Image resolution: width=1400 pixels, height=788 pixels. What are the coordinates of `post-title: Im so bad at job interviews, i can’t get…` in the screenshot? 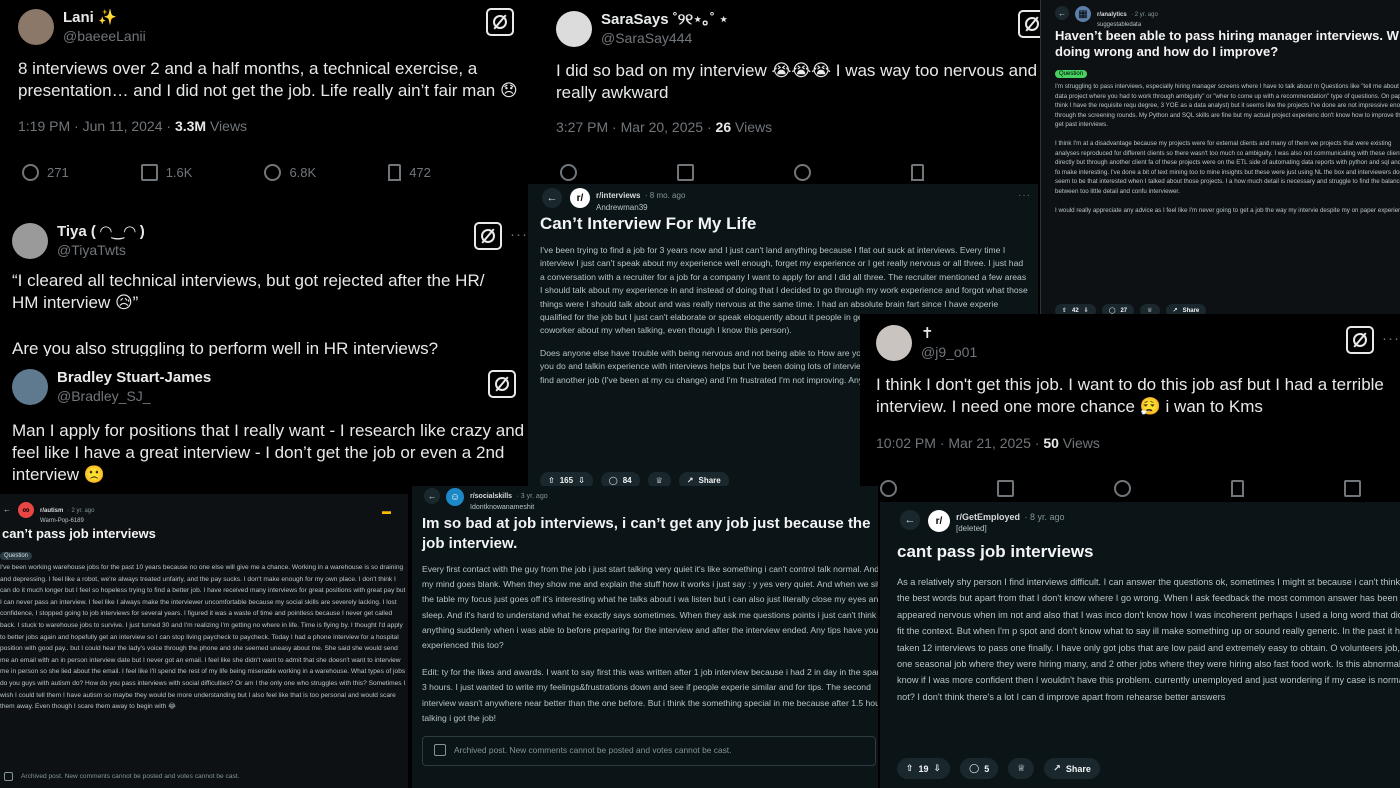 It's located at (646, 533).